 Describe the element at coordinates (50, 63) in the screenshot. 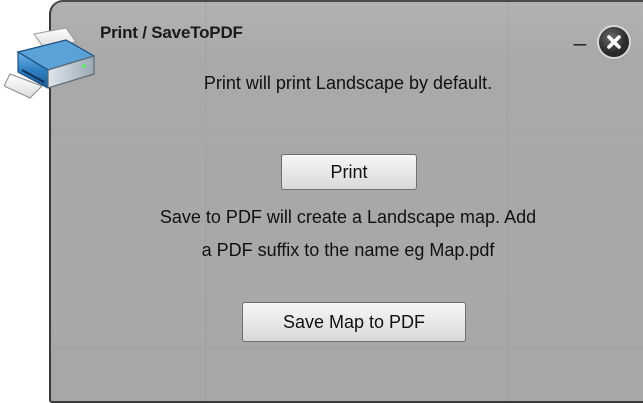

I see `printer-icon` at that location.